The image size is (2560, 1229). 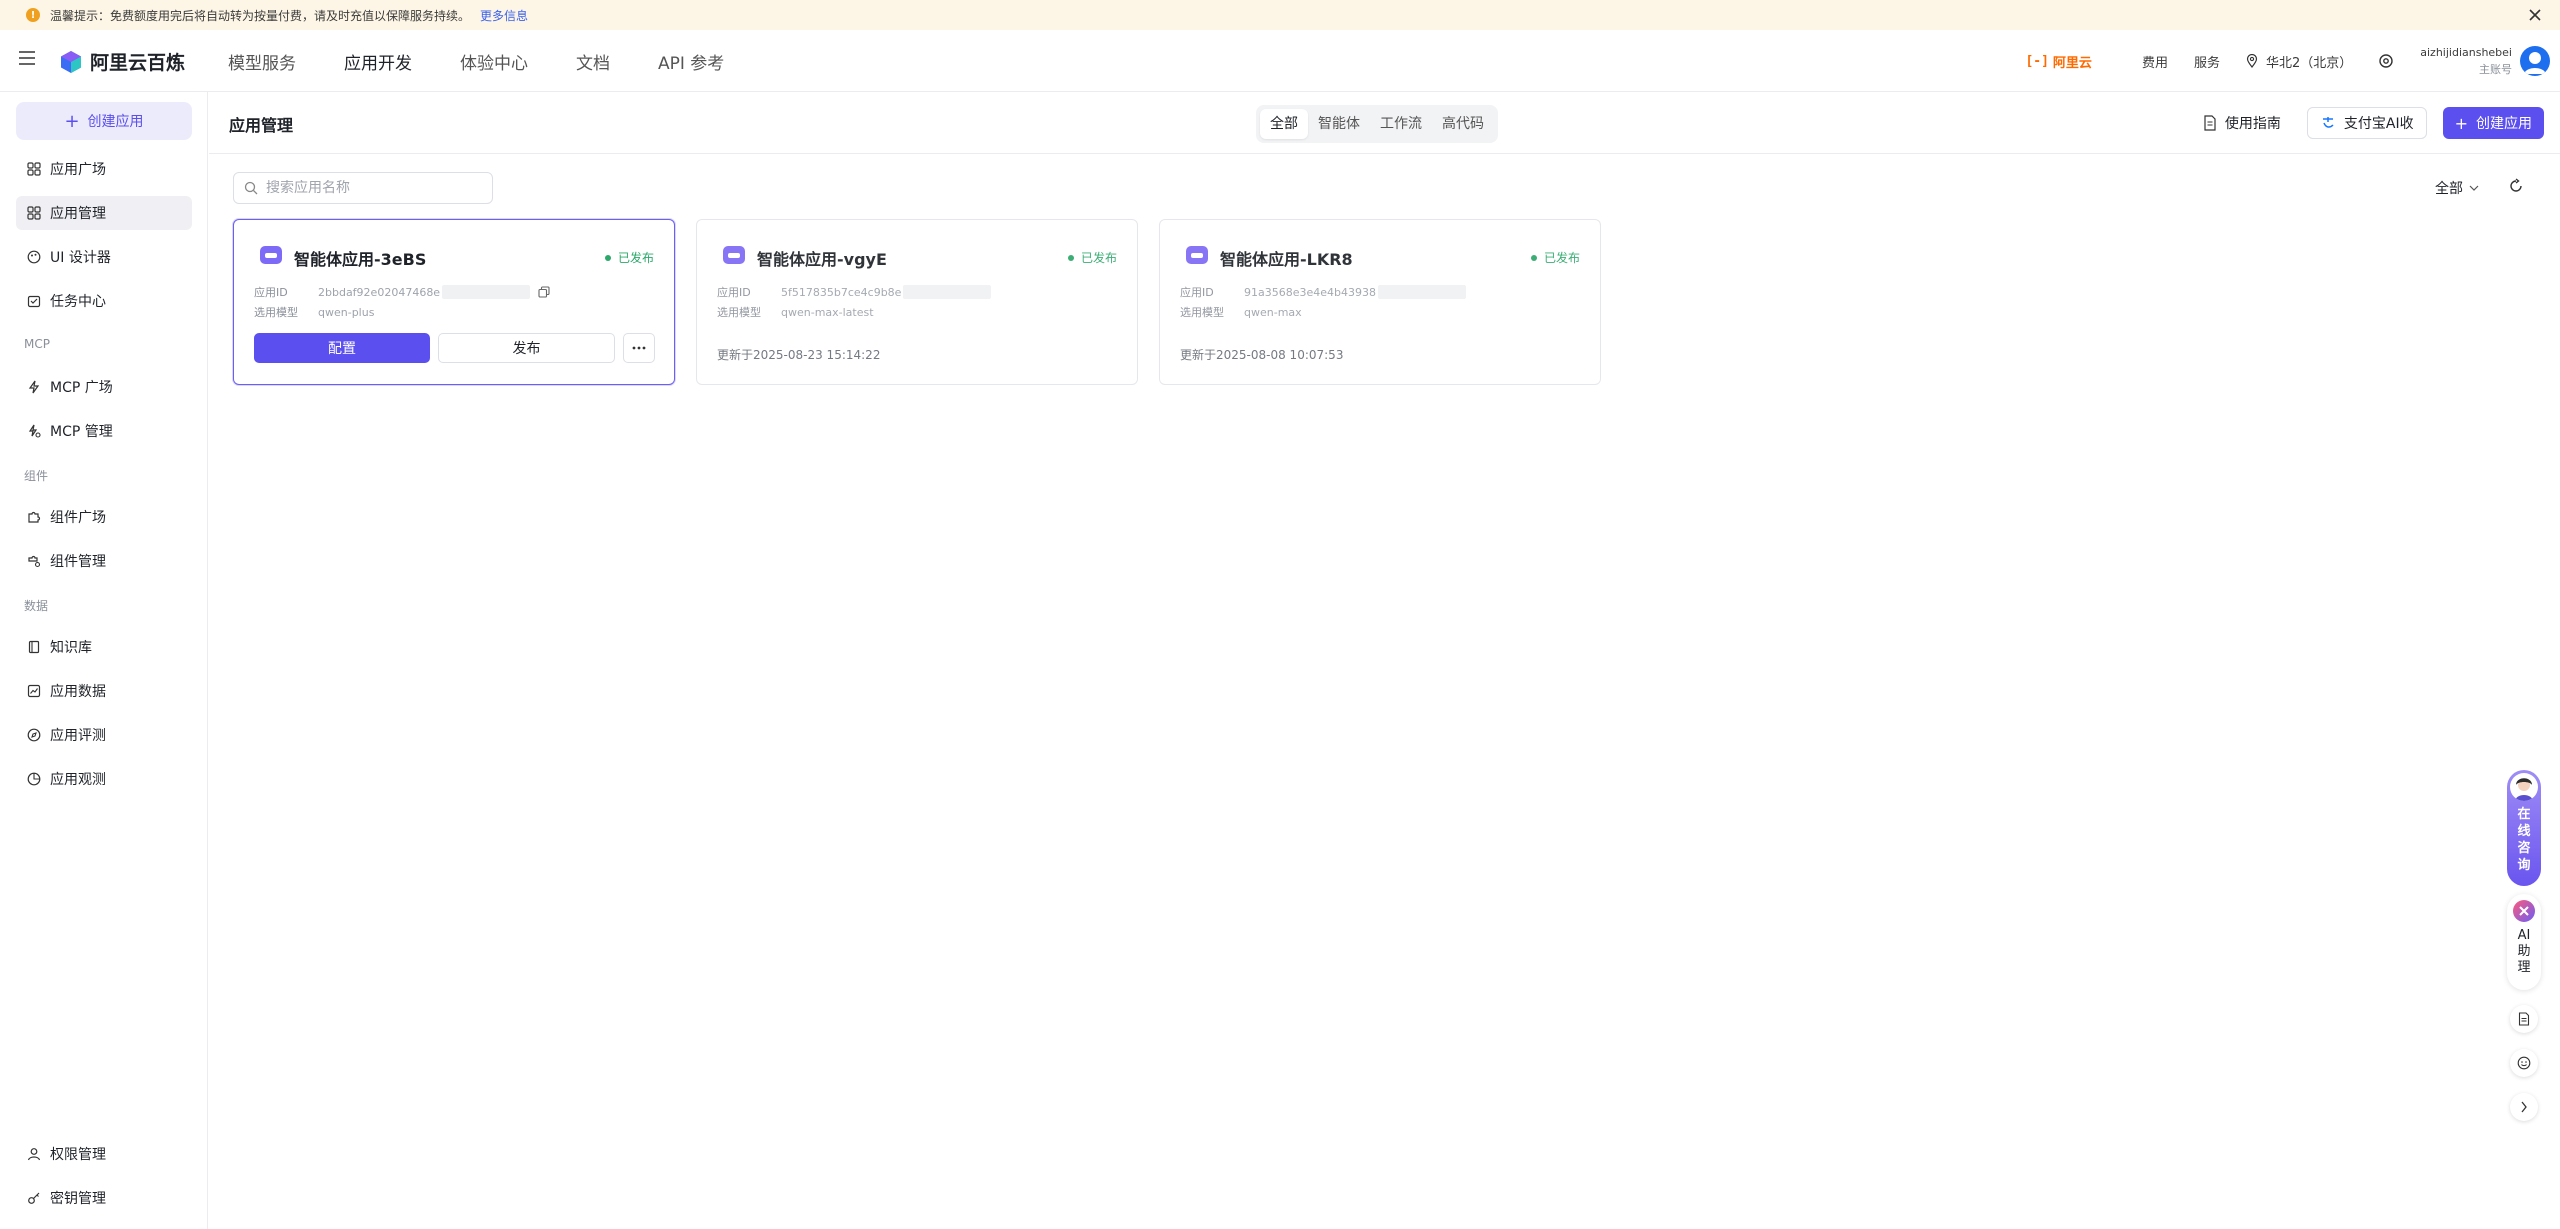 What do you see at coordinates (2535, 15) in the screenshot?
I see `close-icon` at bounding box center [2535, 15].